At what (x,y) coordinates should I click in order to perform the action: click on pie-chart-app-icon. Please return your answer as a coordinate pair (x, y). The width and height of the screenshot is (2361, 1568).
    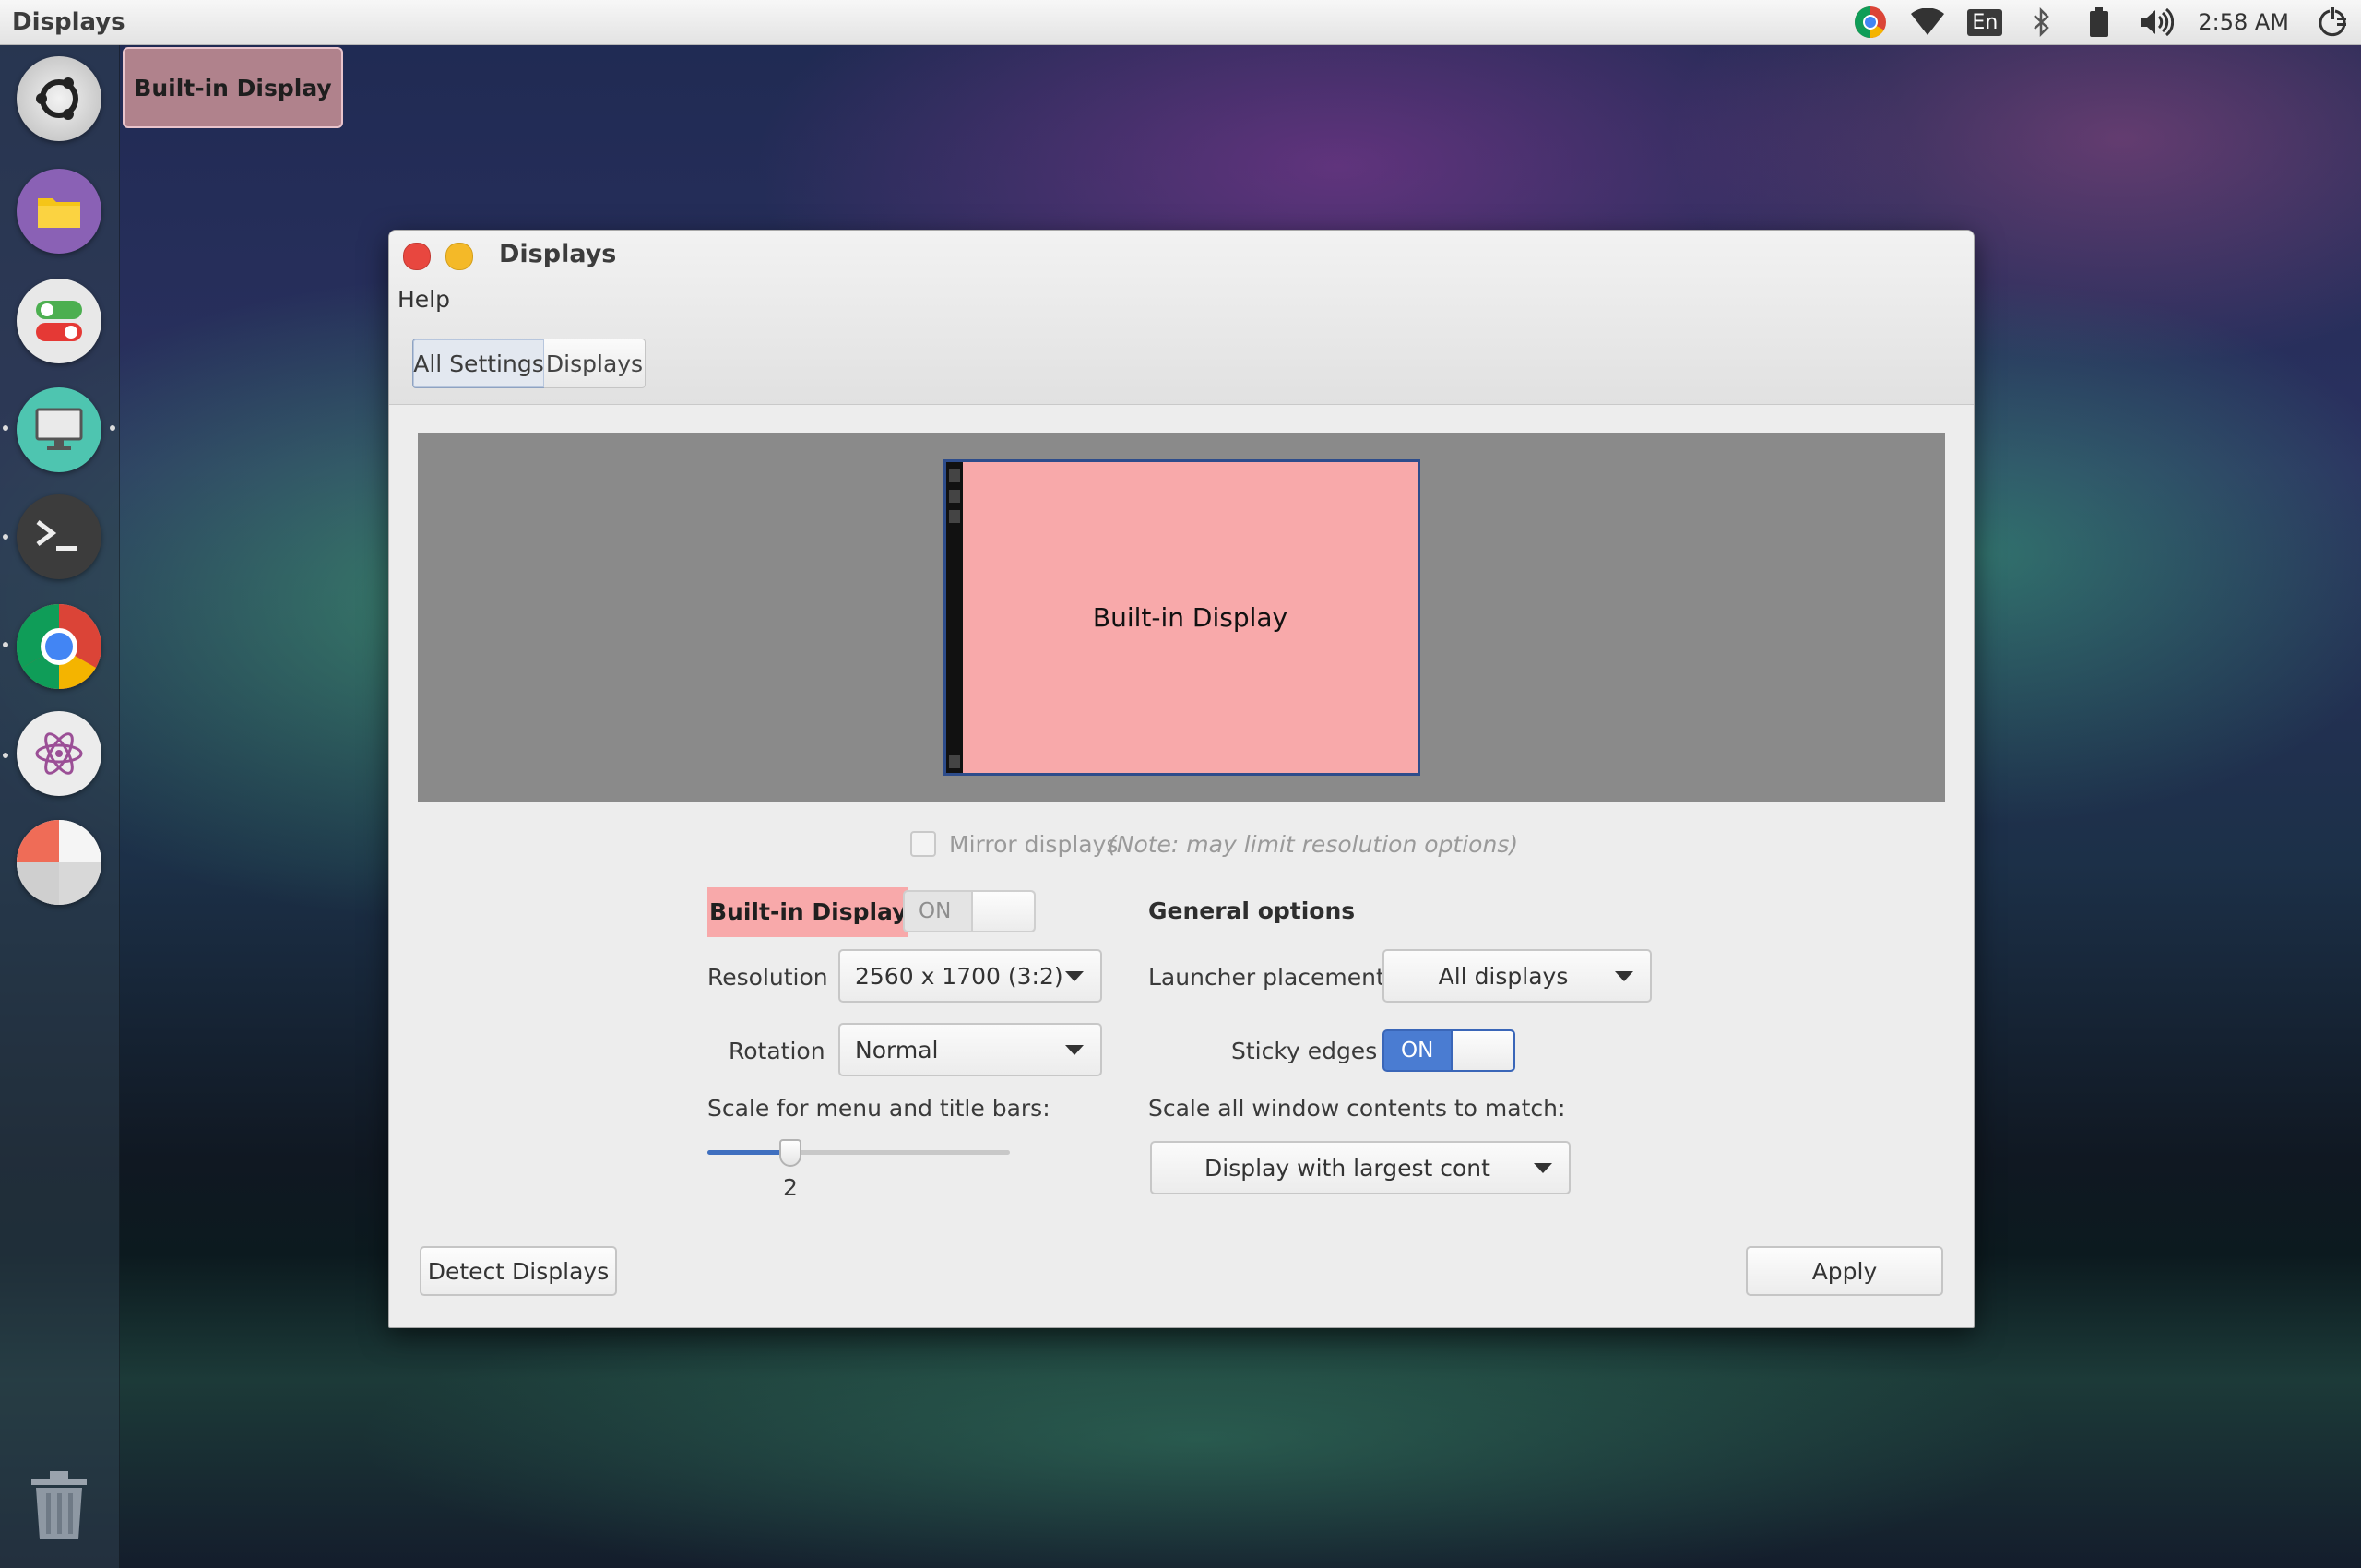
    Looking at the image, I should click on (59, 862).